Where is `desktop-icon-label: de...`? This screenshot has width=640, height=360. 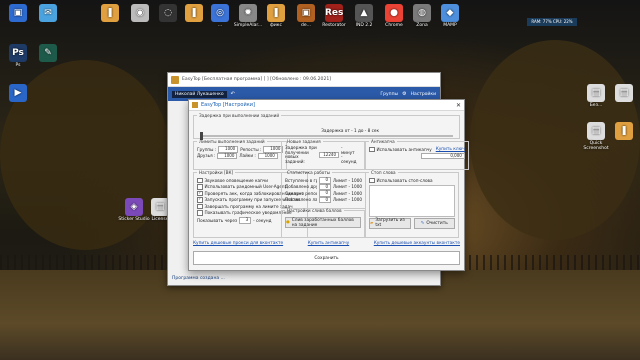
desktop-icon-label: de... is located at coordinates (306, 25).